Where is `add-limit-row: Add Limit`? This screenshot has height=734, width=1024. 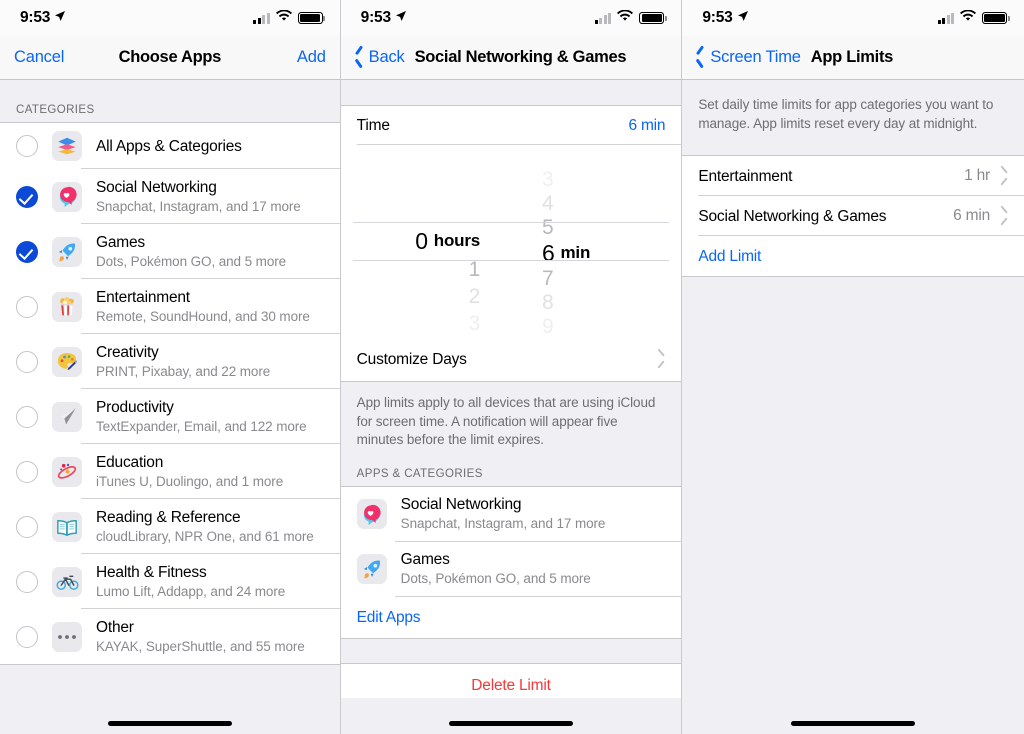 add-limit-row: Add Limit is located at coordinates (853, 256).